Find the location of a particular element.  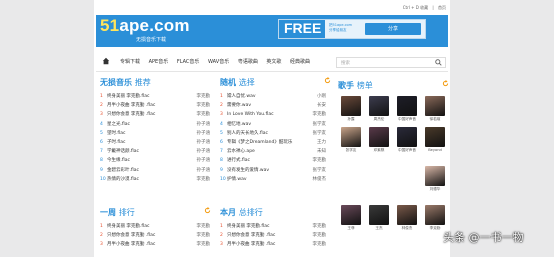

nav-flac: FLAC音乐 is located at coordinates (188, 62).